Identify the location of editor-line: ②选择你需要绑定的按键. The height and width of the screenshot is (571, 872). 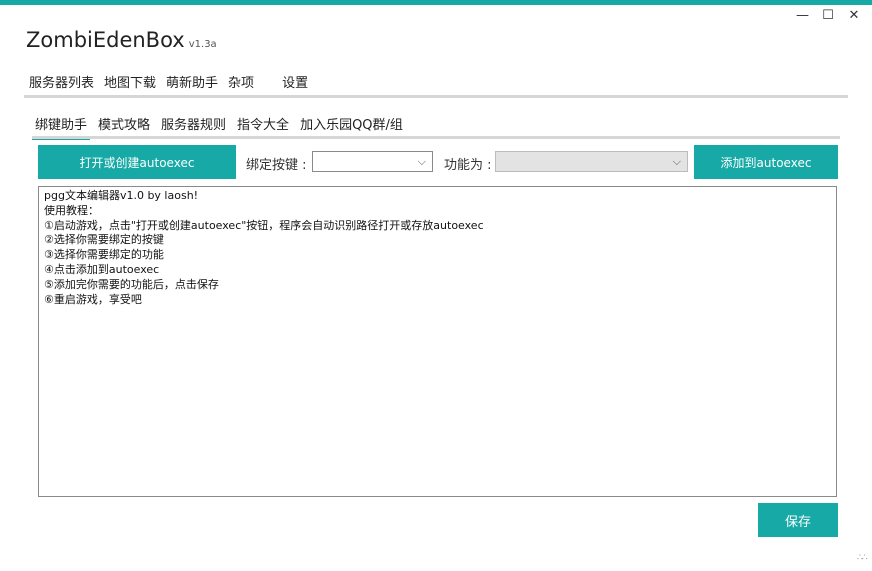
(104, 240).